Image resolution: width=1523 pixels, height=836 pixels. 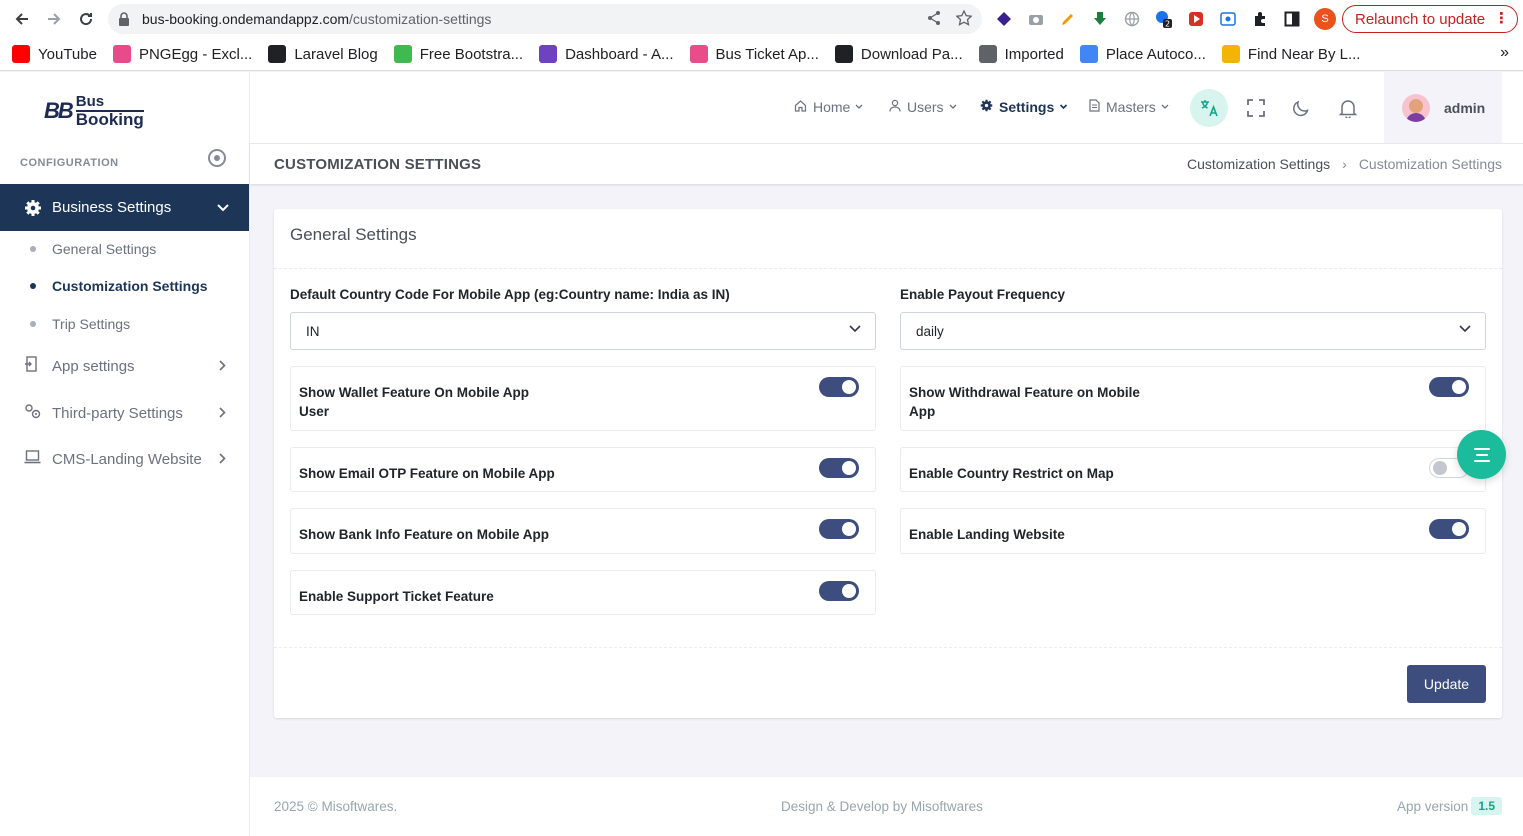 What do you see at coordinates (839, 529) in the screenshot?
I see `bank-info-switch` at bounding box center [839, 529].